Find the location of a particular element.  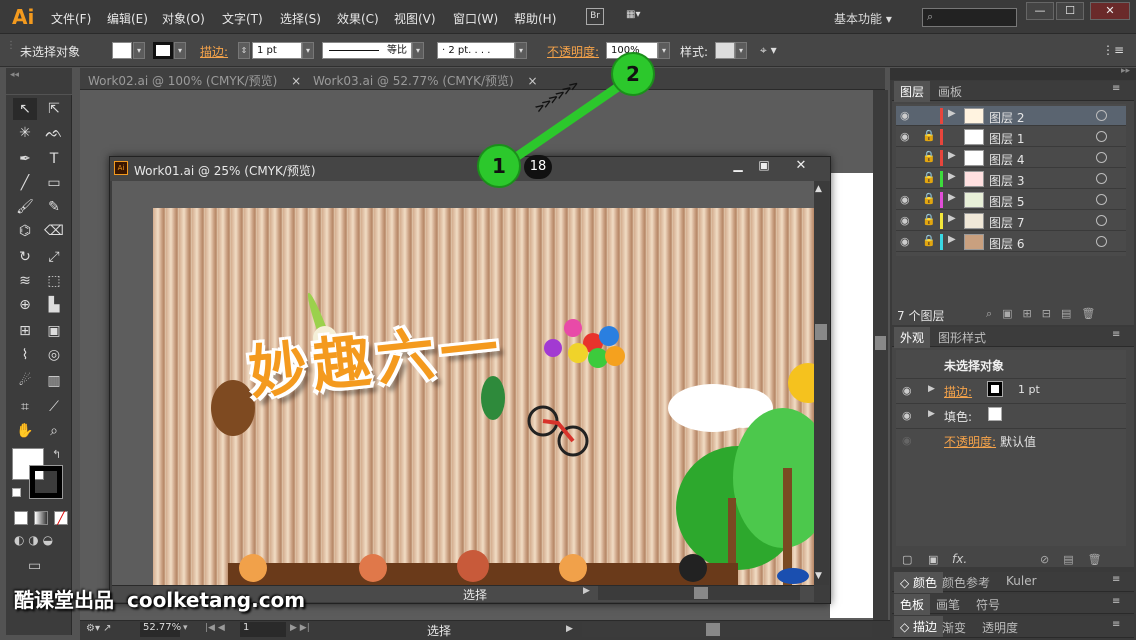

tab-artboards: 画板 is located at coordinates (950, 91).